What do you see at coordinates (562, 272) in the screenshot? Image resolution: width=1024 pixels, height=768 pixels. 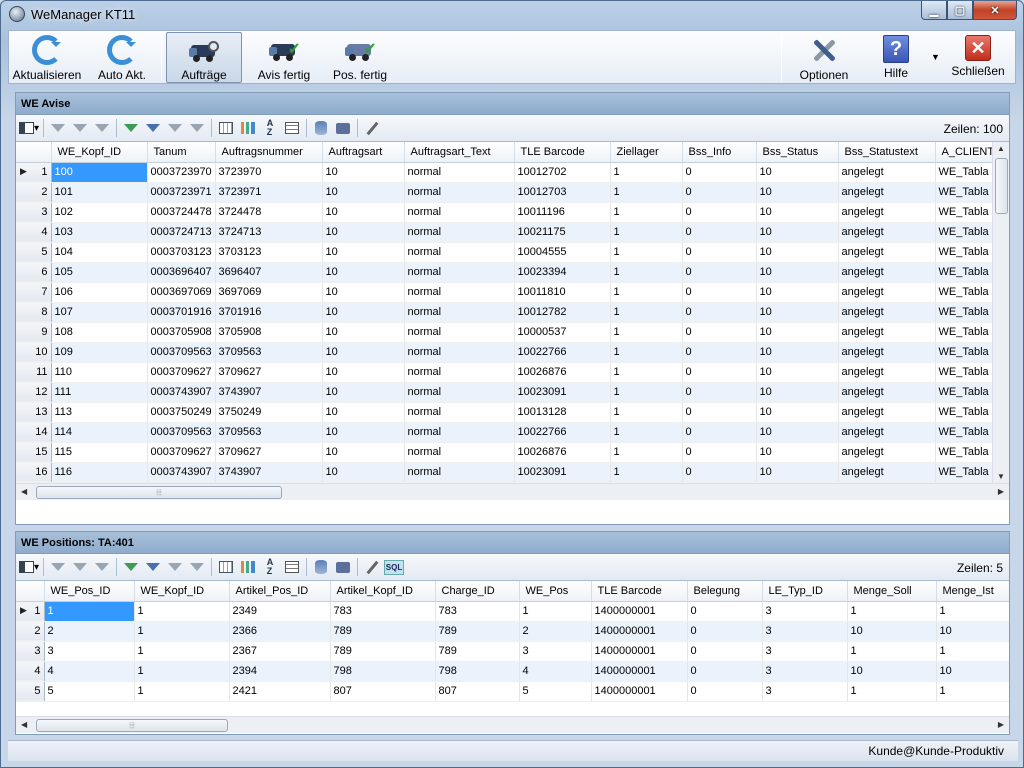 I see `table-cell: 10023394` at bounding box center [562, 272].